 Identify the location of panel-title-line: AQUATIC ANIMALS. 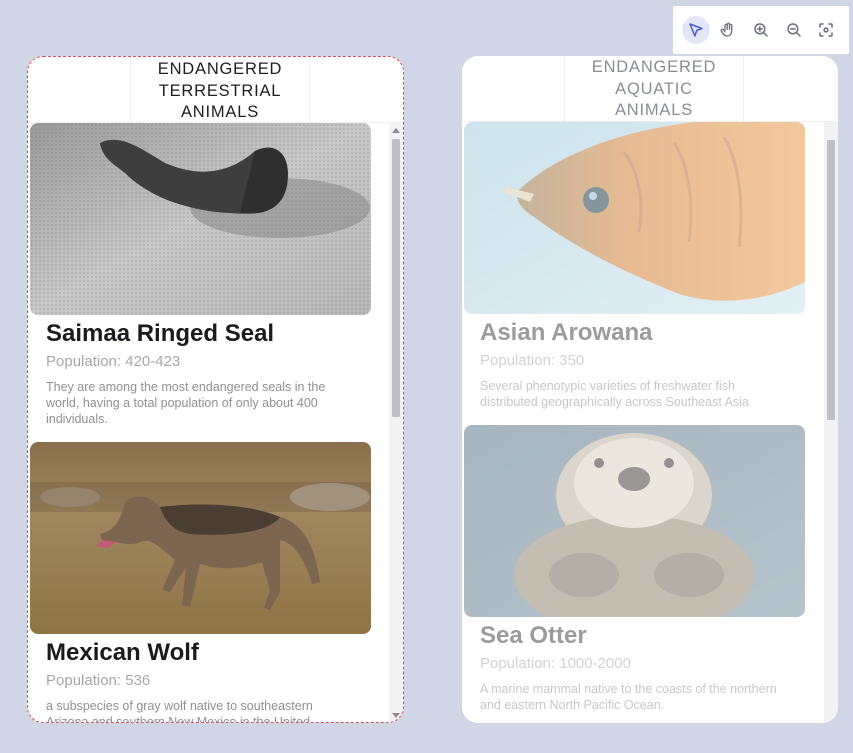
(654, 99).